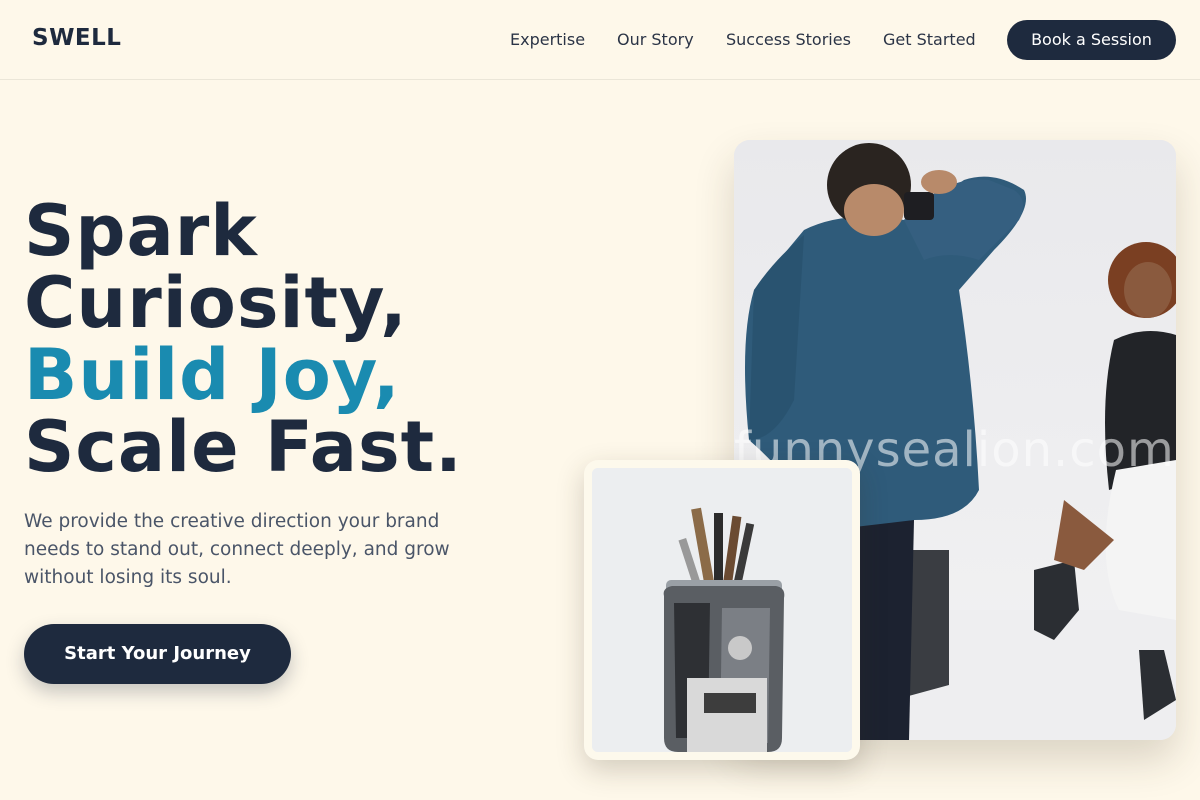 Image resolution: width=1200 pixels, height=800 pixels. I want to click on book-session-button: Book a Session, so click(1091, 40).